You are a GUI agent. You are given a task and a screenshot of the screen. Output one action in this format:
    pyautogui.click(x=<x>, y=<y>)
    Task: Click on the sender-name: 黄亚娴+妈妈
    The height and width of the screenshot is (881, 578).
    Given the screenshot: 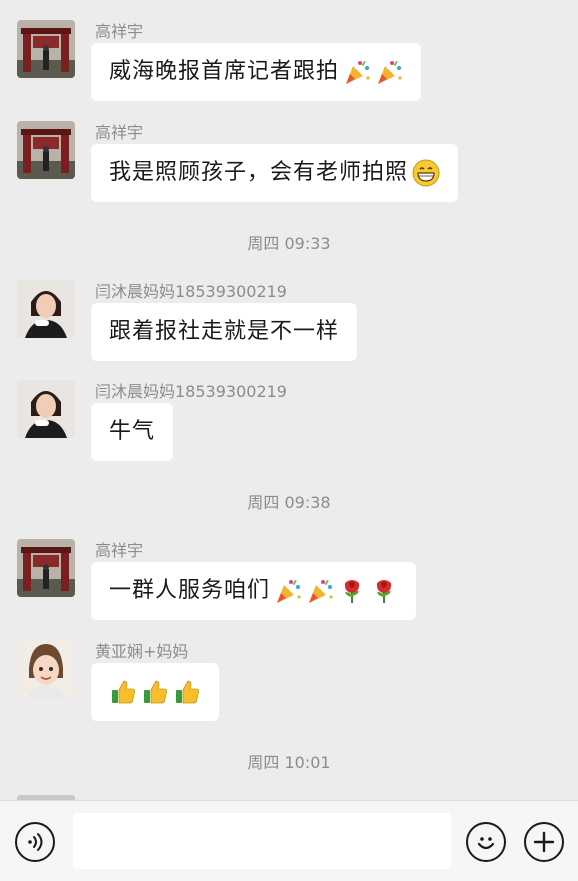 What is the action you would take?
    pyautogui.click(x=142, y=651)
    